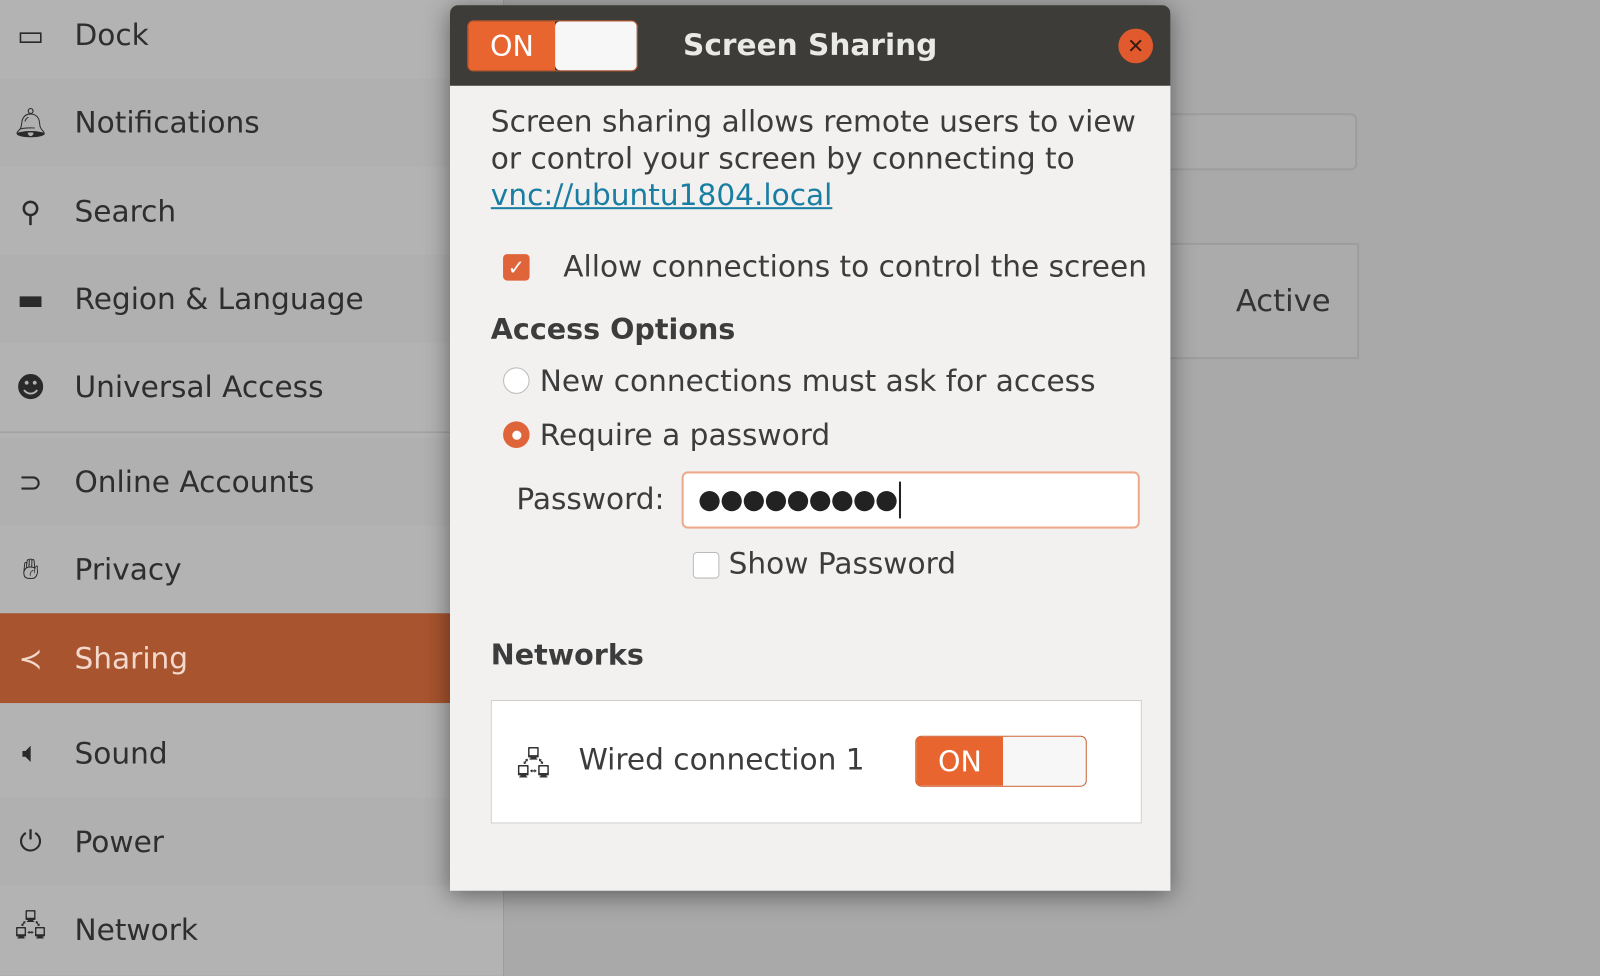 This screenshot has height=976, width=1600. What do you see at coordinates (252, 930) in the screenshot?
I see `sidebar-item-network: 🖧︎ Network` at bounding box center [252, 930].